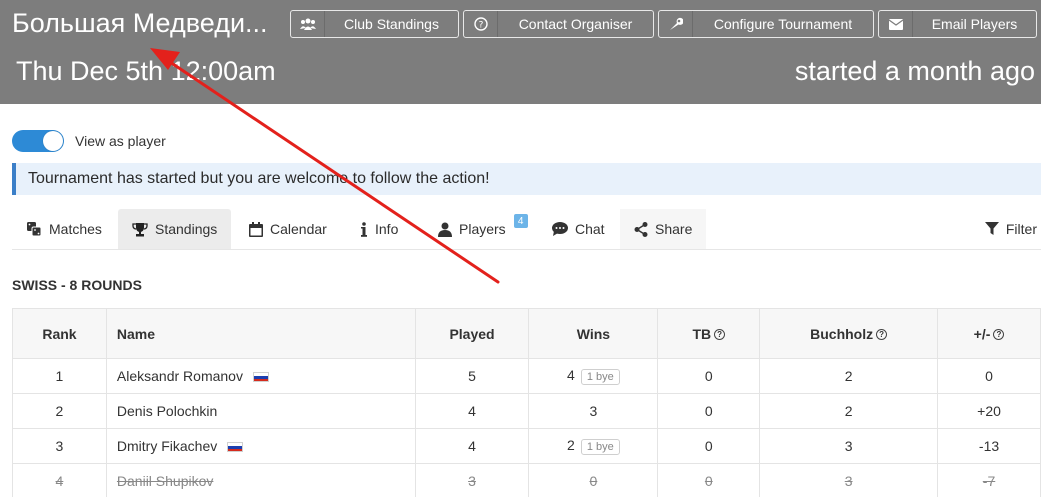  What do you see at coordinates (472, 333) in the screenshot?
I see `col-played: Played` at bounding box center [472, 333].